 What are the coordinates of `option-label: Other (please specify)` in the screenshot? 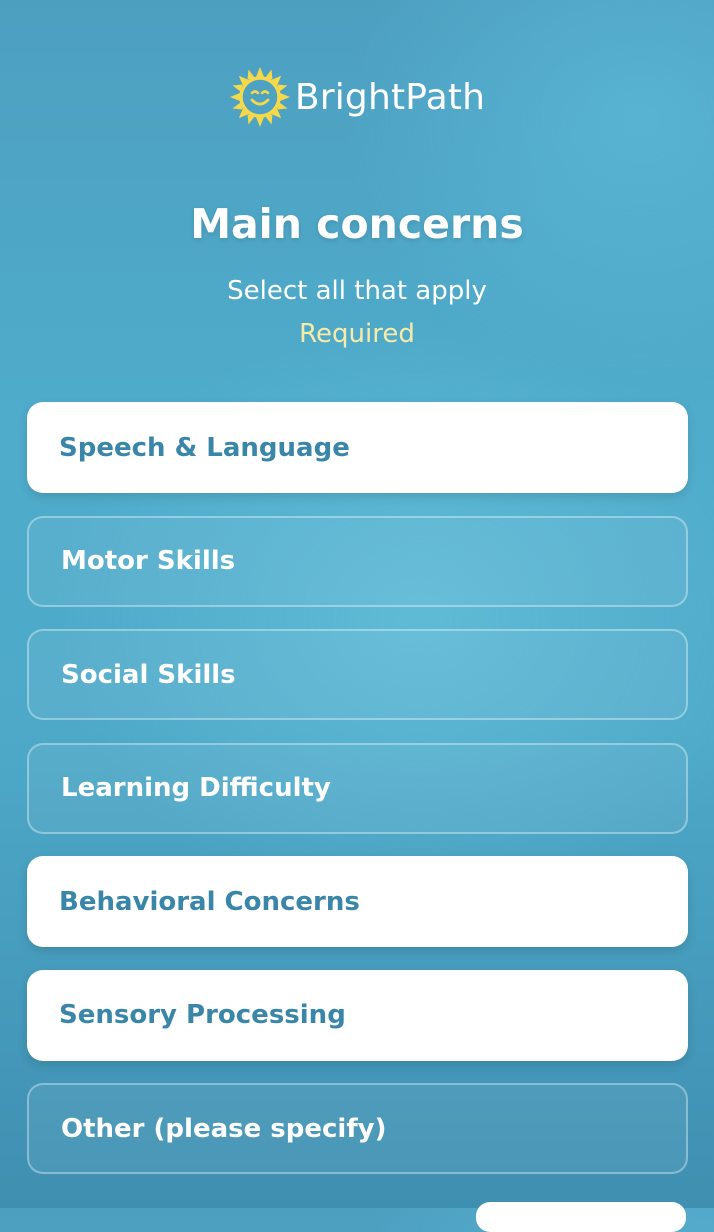 It's located at (224, 1128).